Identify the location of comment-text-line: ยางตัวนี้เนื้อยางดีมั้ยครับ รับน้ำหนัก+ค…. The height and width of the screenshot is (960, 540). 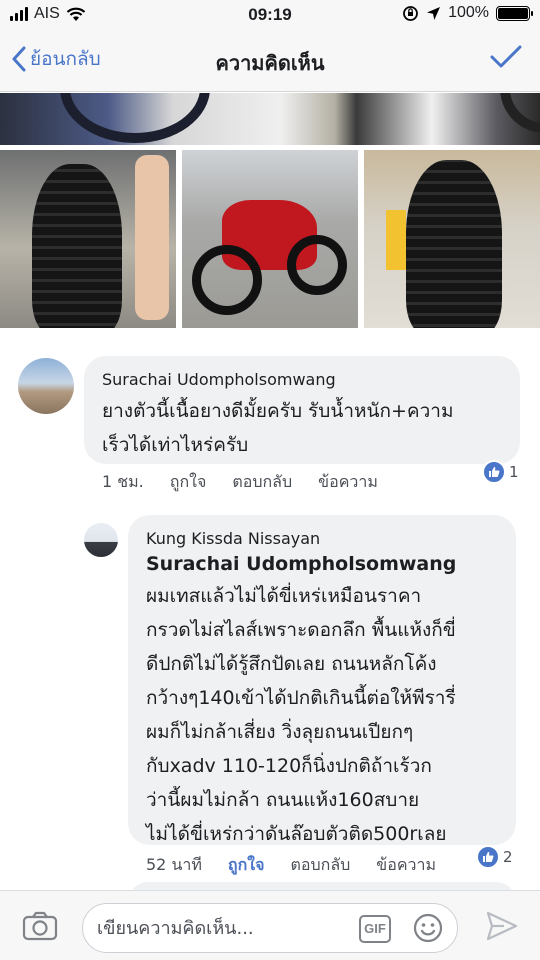
(278, 411).